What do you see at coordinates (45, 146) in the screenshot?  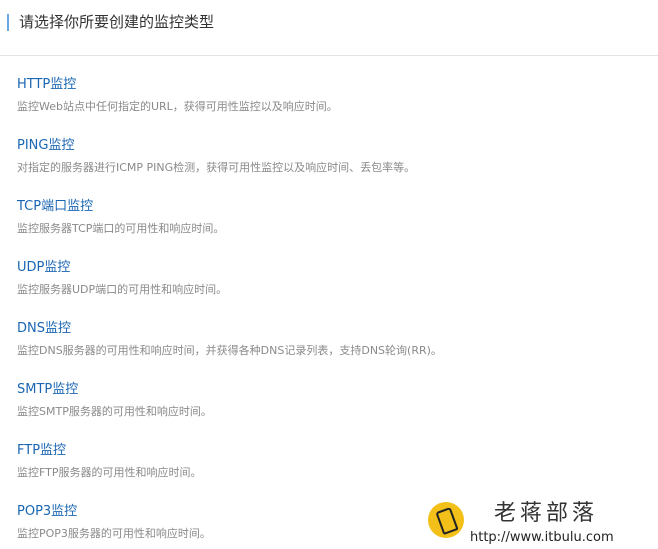 I see `monitor-type-link-ping: PING监控` at bounding box center [45, 146].